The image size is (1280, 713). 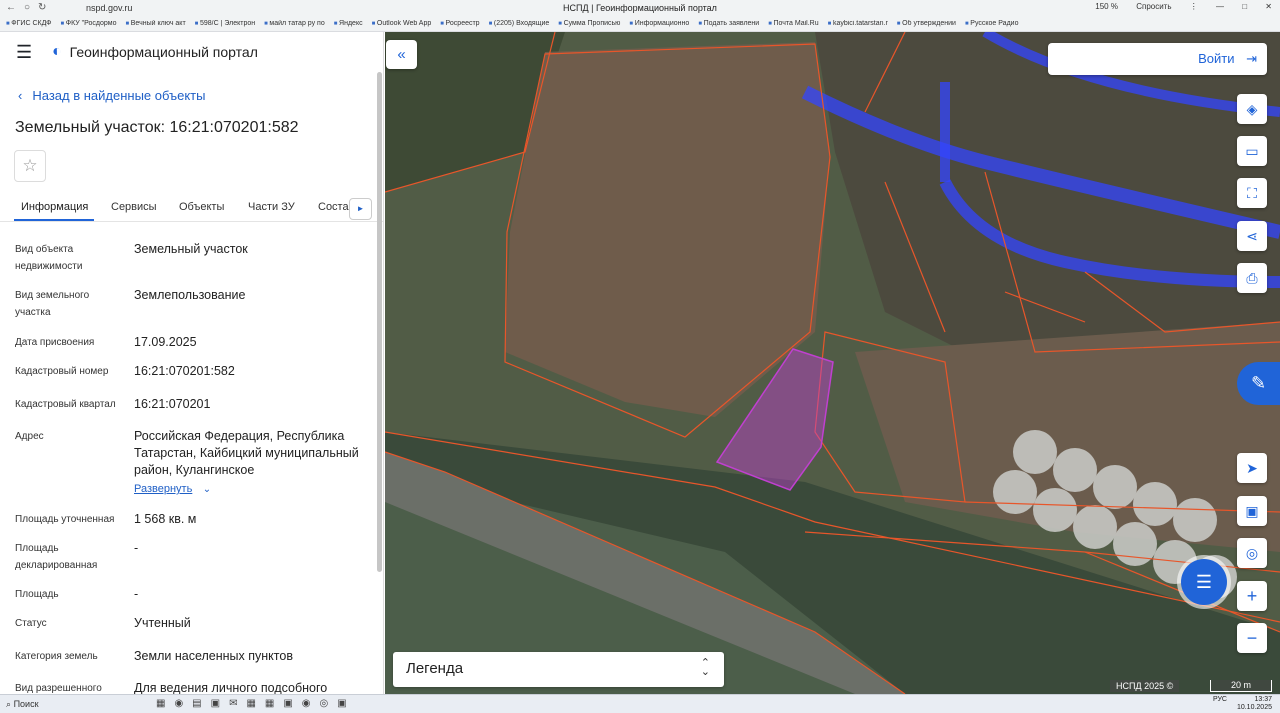 What do you see at coordinates (55, 342) in the screenshot?
I see `field-label: Дата присвоения` at bounding box center [55, 342].